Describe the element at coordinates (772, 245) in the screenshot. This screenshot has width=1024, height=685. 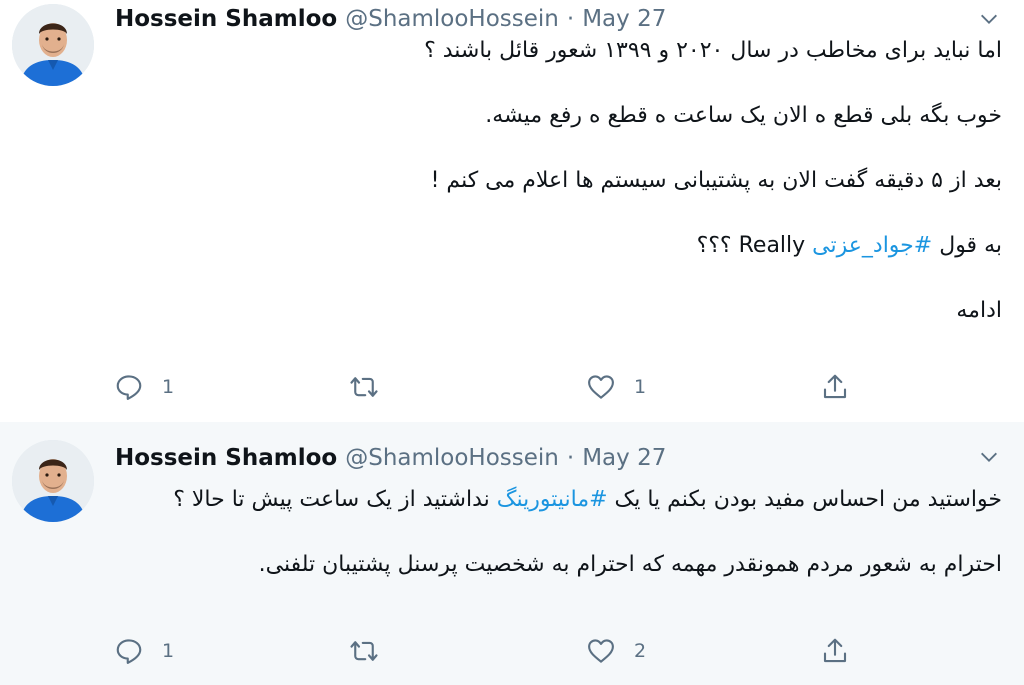
I see `text-latin: Really` at that location.